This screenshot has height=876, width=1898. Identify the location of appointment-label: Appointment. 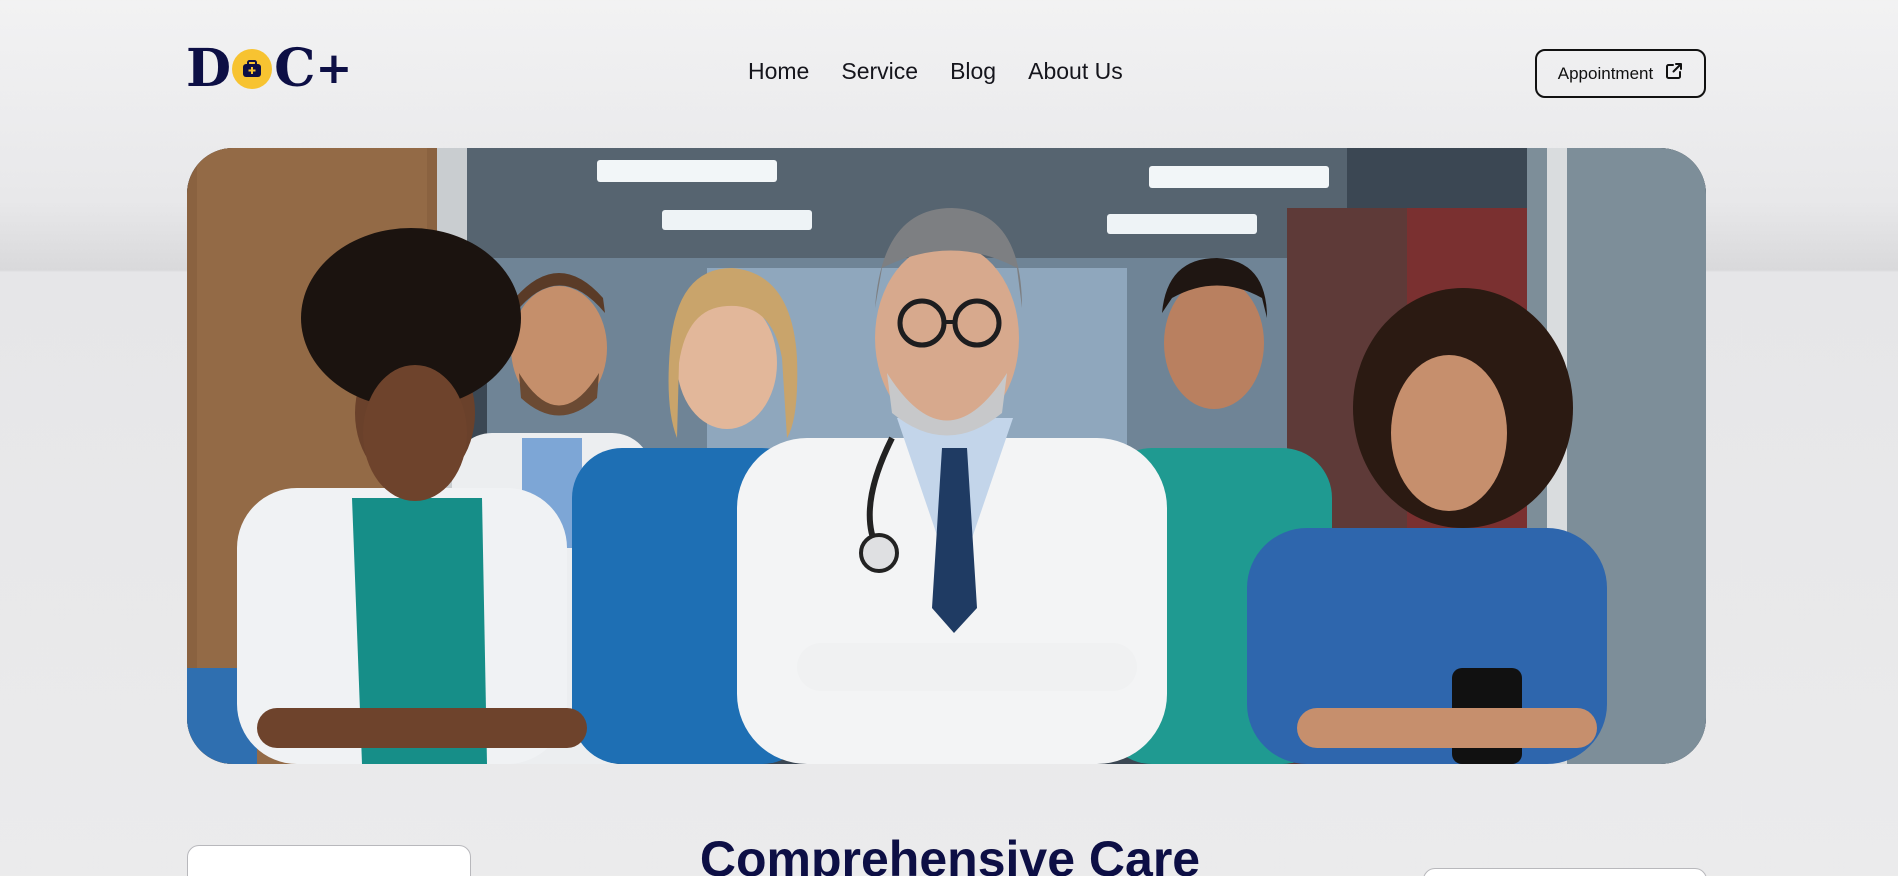
(1605, 73).